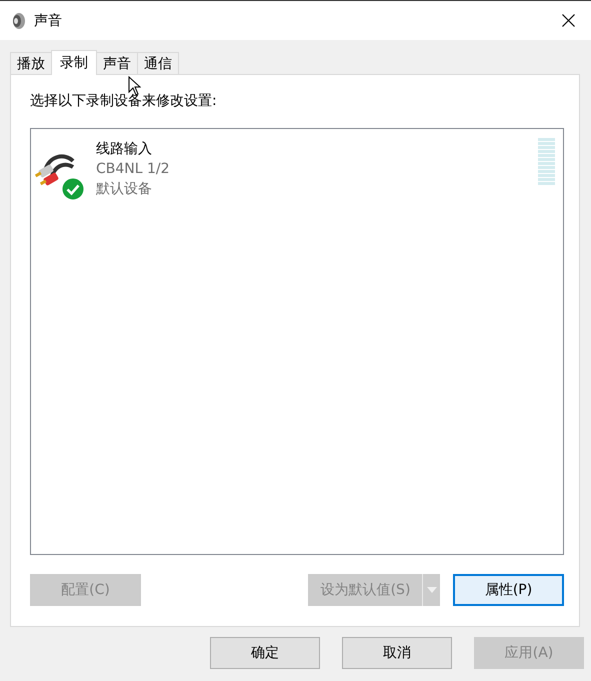 Image resolution: width=591 pixels, height=681 pixels. I want to click on device-status: 默认设备, so click(124, 189).